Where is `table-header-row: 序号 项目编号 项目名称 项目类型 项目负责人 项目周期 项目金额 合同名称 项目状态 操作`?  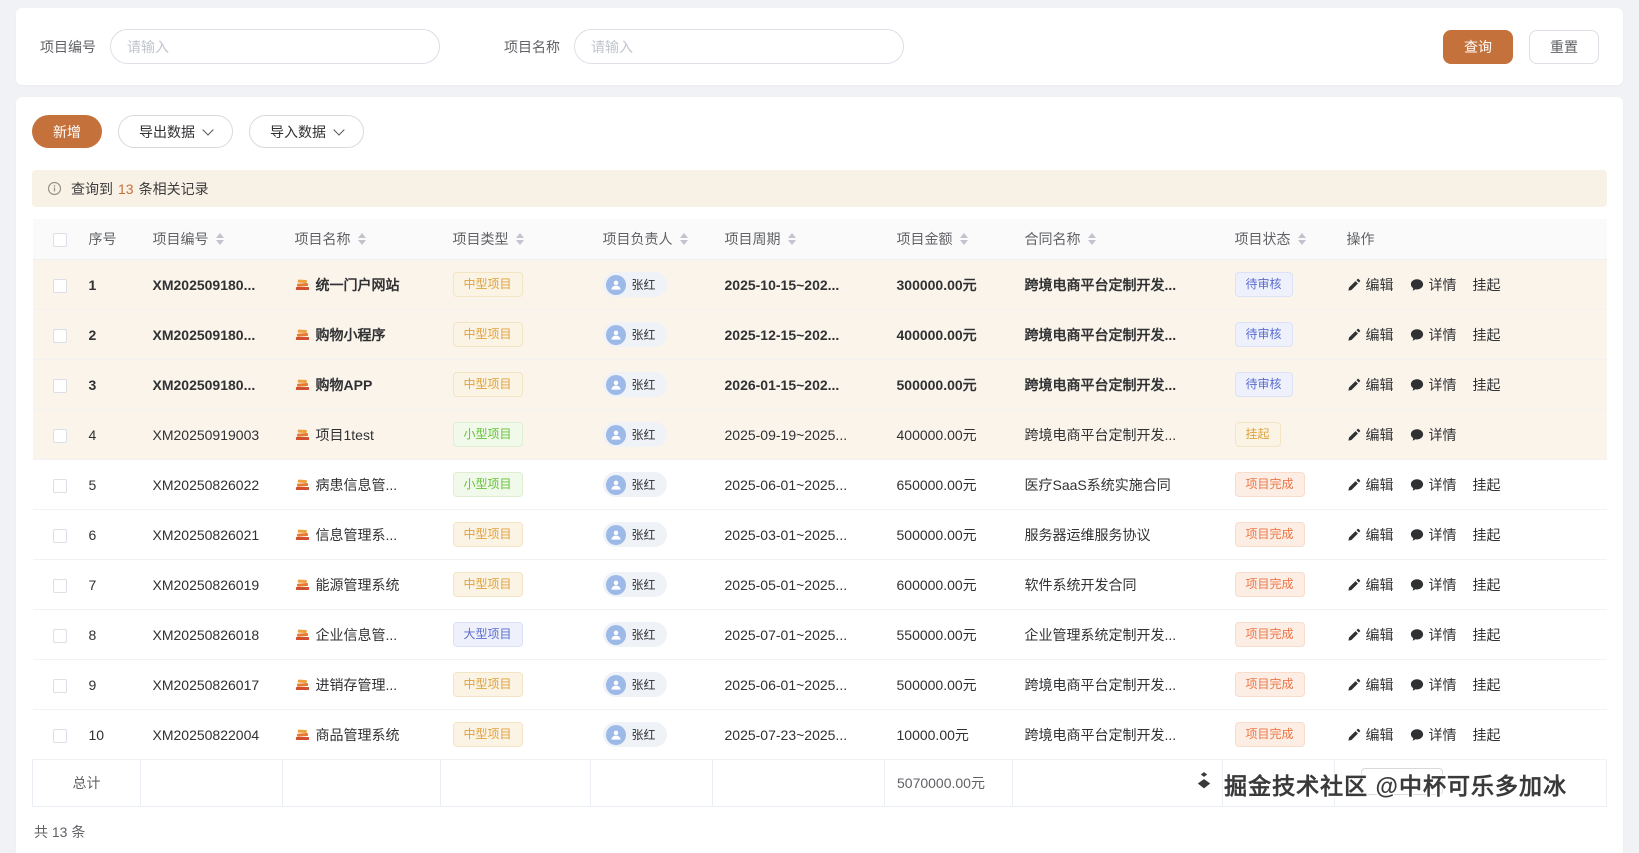
table-header-row: 序号 项目编号 项目名称 项目类型 项目负责人 项目周期 项目金额 合同名称 项目状态 操作 is located at coordinates (819, 239).